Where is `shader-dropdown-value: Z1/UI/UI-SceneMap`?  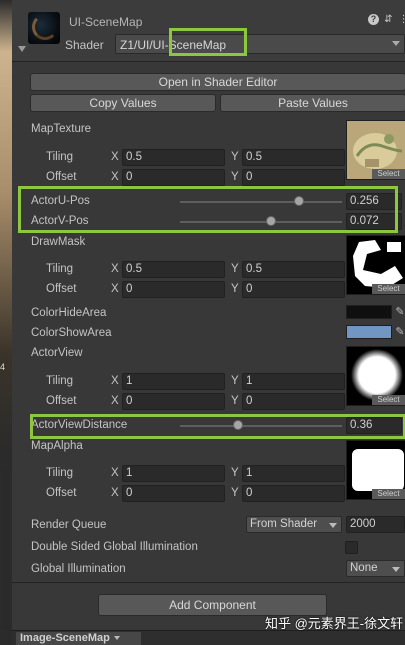
shader-dropdown-value: Z1/UI/UI-SceneMap is located at coordinates (173, 45).